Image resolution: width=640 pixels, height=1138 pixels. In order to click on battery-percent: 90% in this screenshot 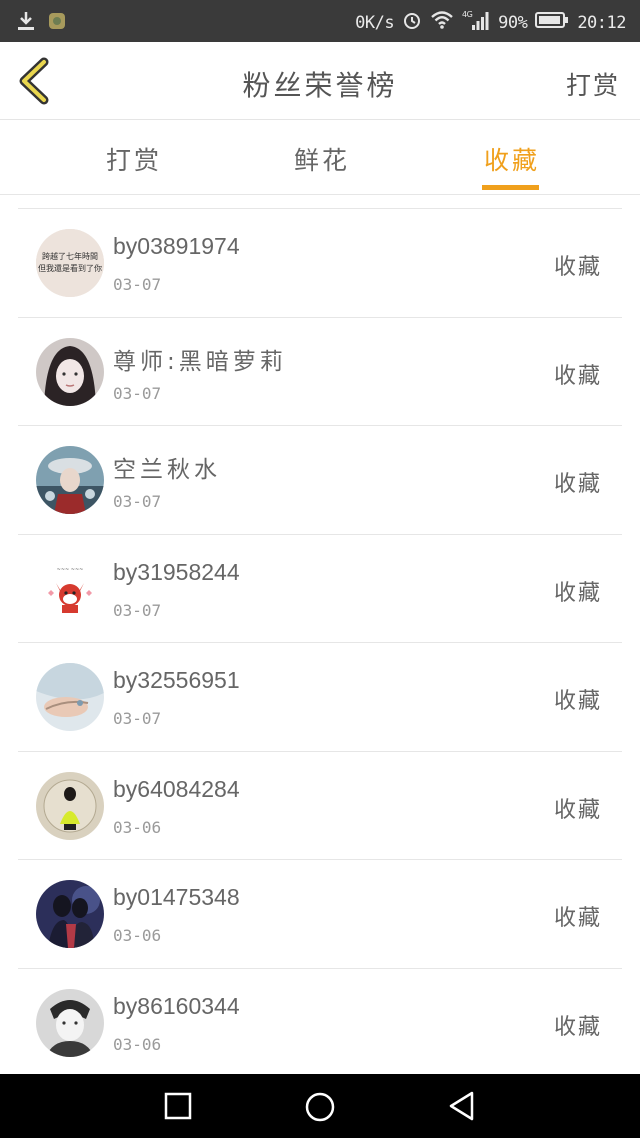, I will do `click(513, 22)`.